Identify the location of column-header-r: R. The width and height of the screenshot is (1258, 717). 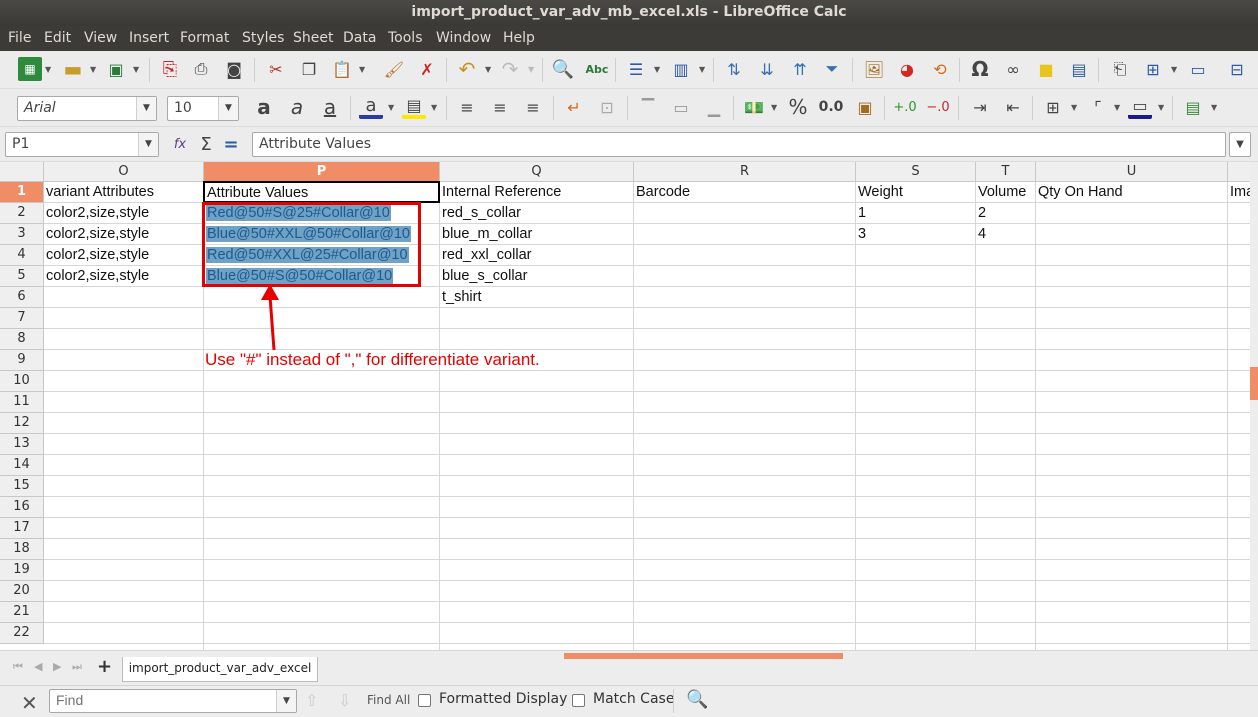
(745, 172).